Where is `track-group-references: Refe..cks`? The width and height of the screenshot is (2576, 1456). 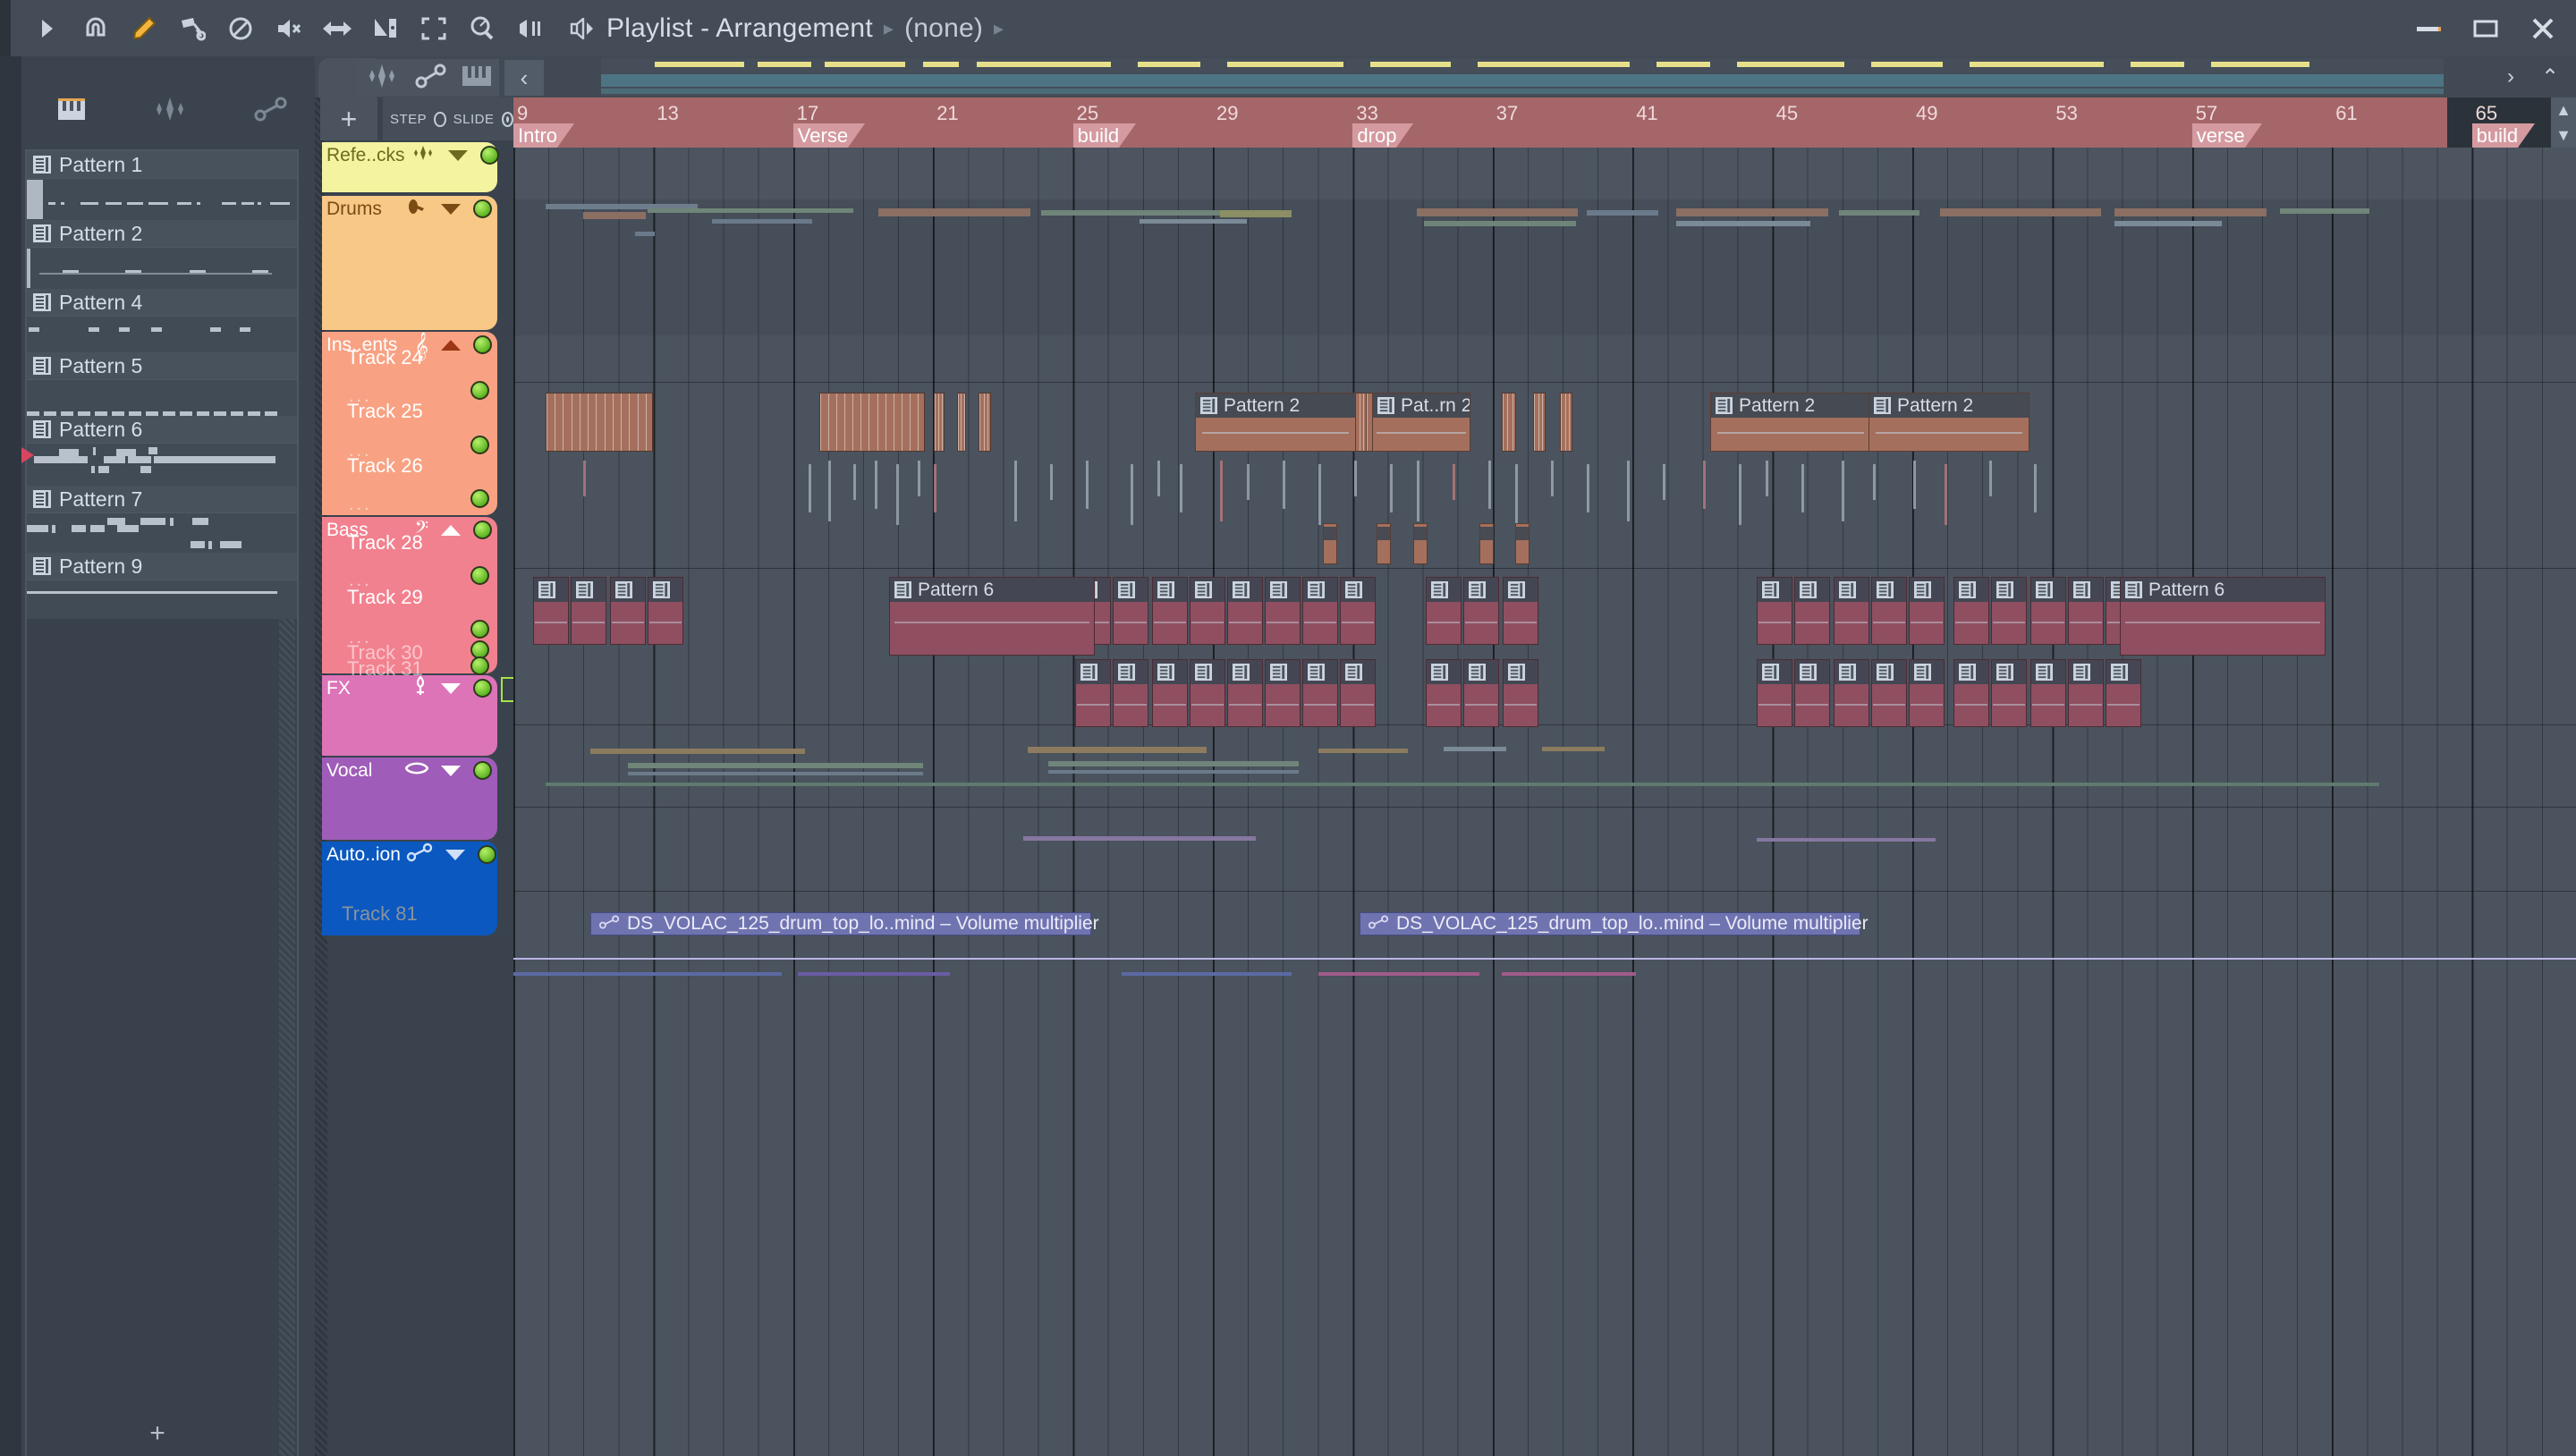 track-group-references: Refe..cks is located at coordinates (410, 167).